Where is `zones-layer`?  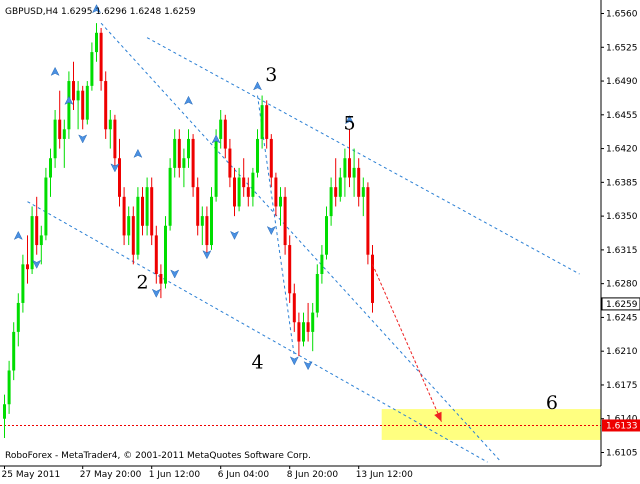 zones-layer is located at coordinates (491, 424).